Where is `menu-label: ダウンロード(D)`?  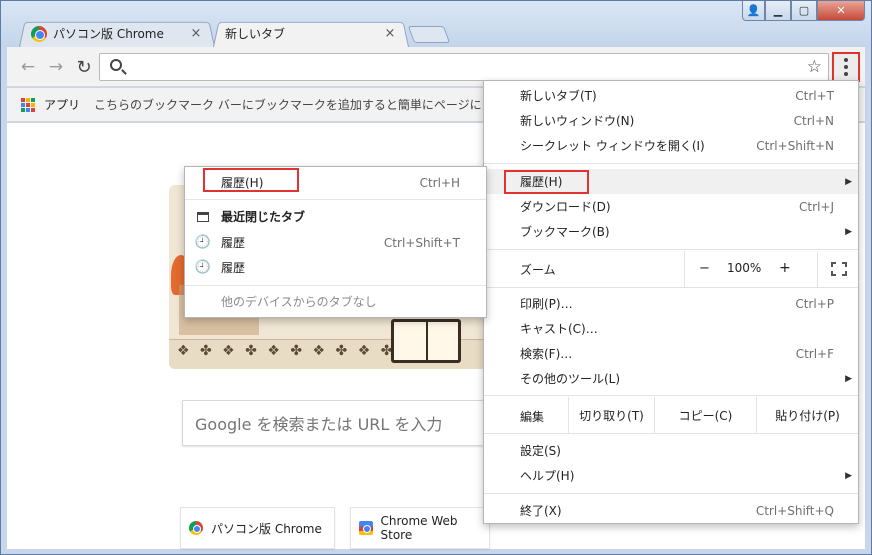 menu-label: ダウンロード(D) is located at coordinates (565, 207).